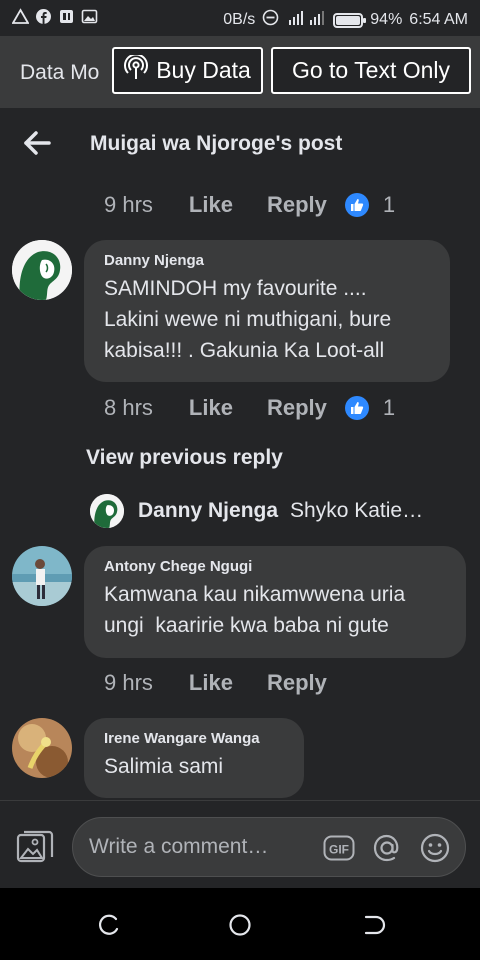 The image size is (480, 960). What do you see at coordinates (249, 205) in the screenshot?
I see `comment-actions: 9 hrs Like Reply 1` at bounding box center [249, 205].